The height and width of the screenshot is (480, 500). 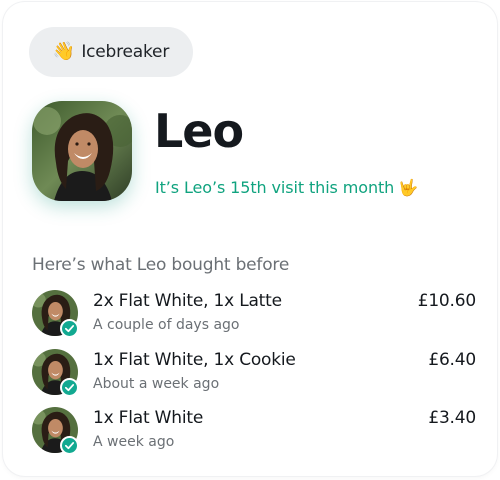 I want to click on order-items: 1x Flat White, so click(x=148, y=418).